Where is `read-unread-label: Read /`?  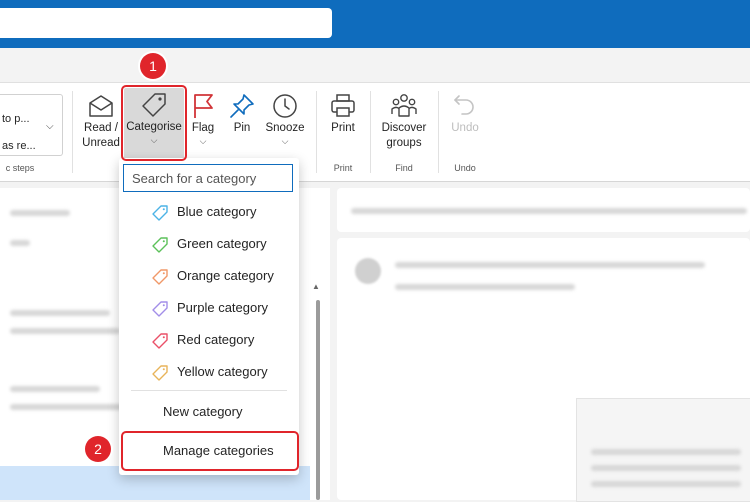
read-unread-label: Read / is located at coordinates (101, 128).